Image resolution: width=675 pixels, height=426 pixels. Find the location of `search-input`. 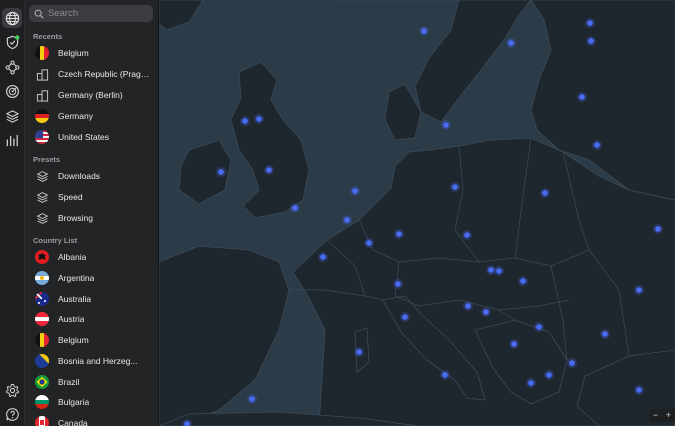

search-input is located at coordinates (98, 13).